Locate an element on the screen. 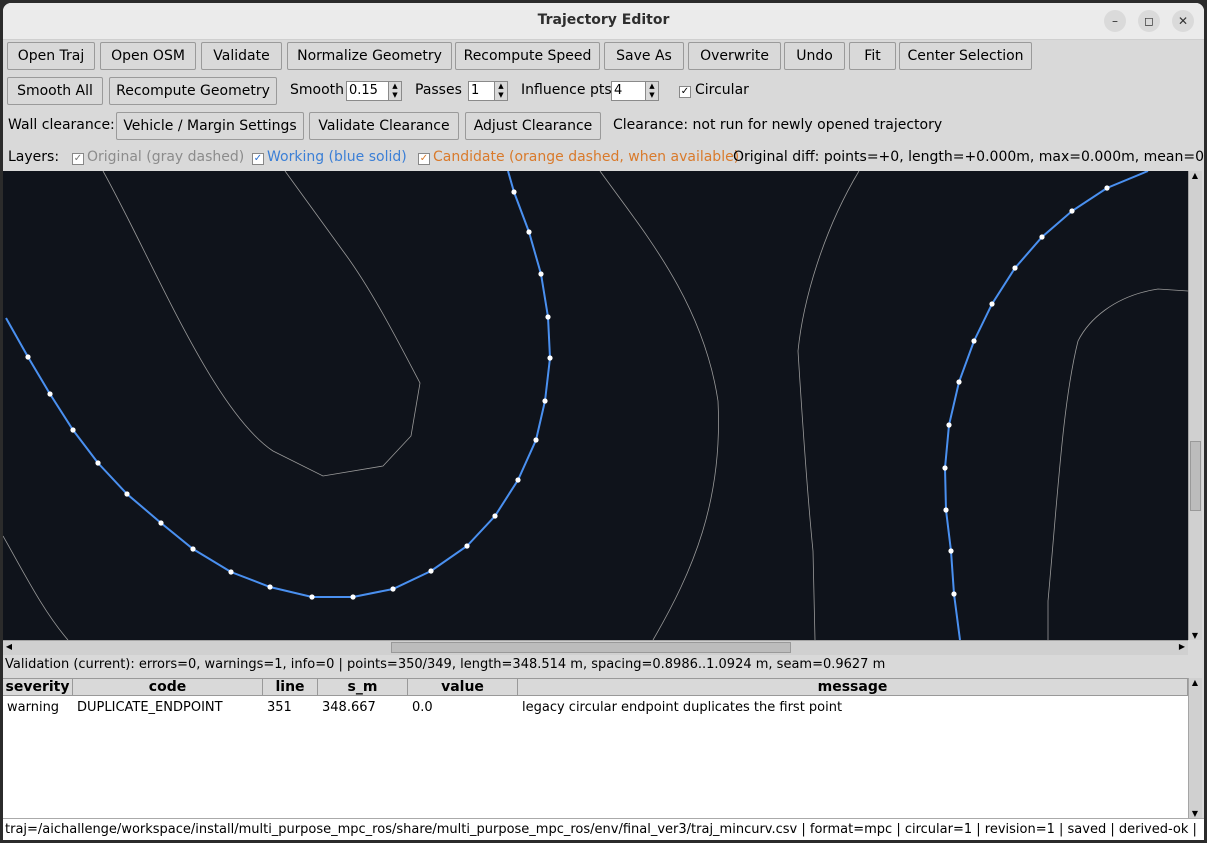 The image size is (1207, 843). passes-spinbox: 1 ▲ ▼ is located at coordinates (488, 91).